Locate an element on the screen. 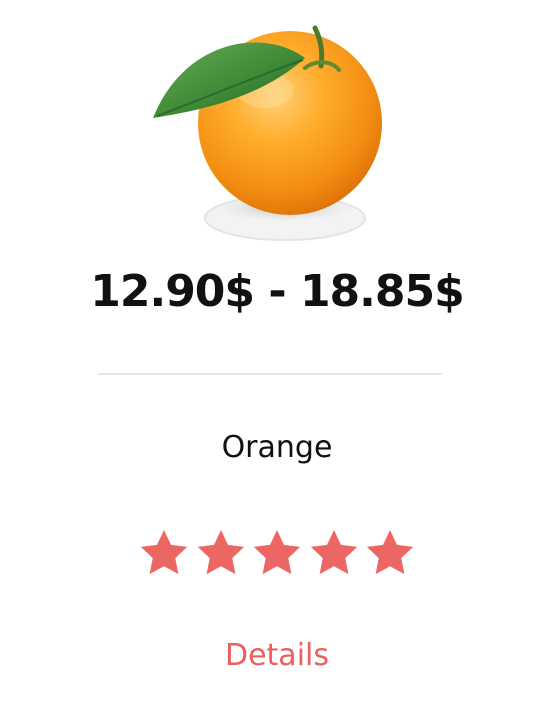 The width and height of the screenshot is (554, 706). details-container: Details is located at coordinates (277, 656).